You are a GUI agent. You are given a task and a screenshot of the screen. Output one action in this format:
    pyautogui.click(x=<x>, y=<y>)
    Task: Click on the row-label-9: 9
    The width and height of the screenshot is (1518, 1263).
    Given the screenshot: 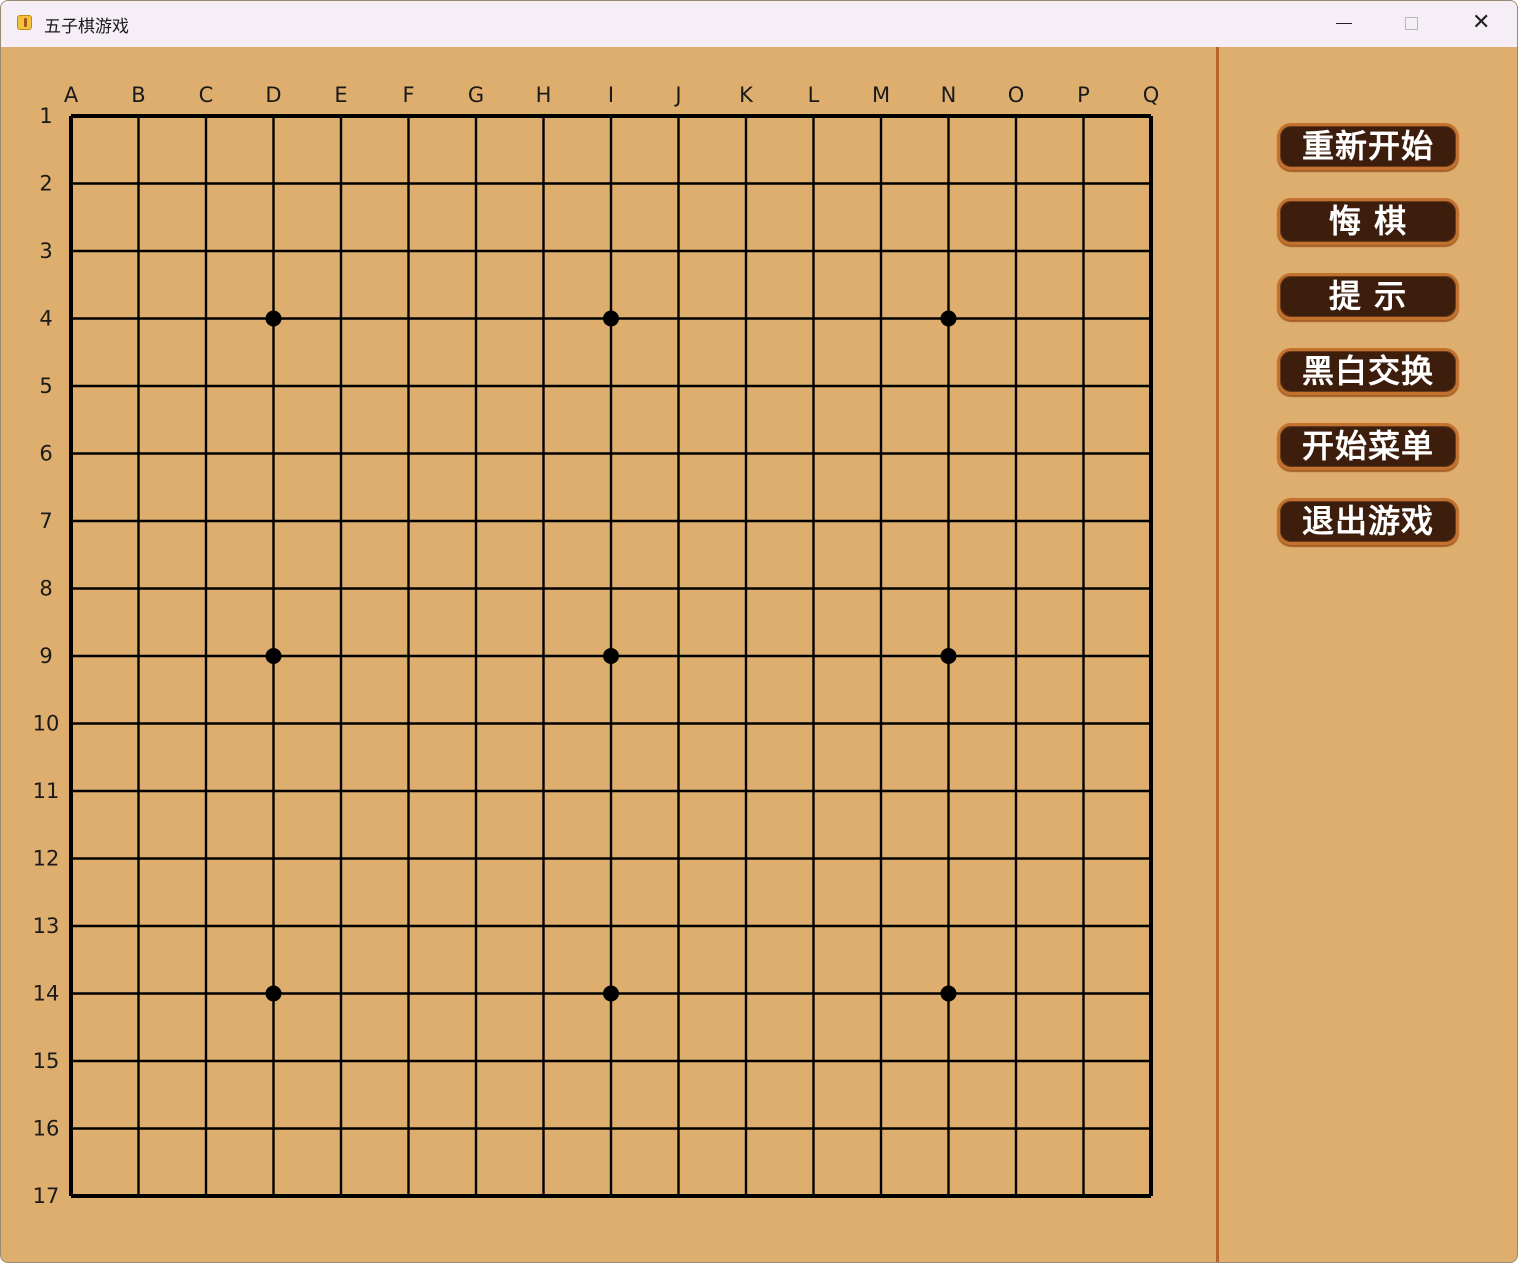 What is the action you would take?
    pyautogui.click(x=45, y=656)
    